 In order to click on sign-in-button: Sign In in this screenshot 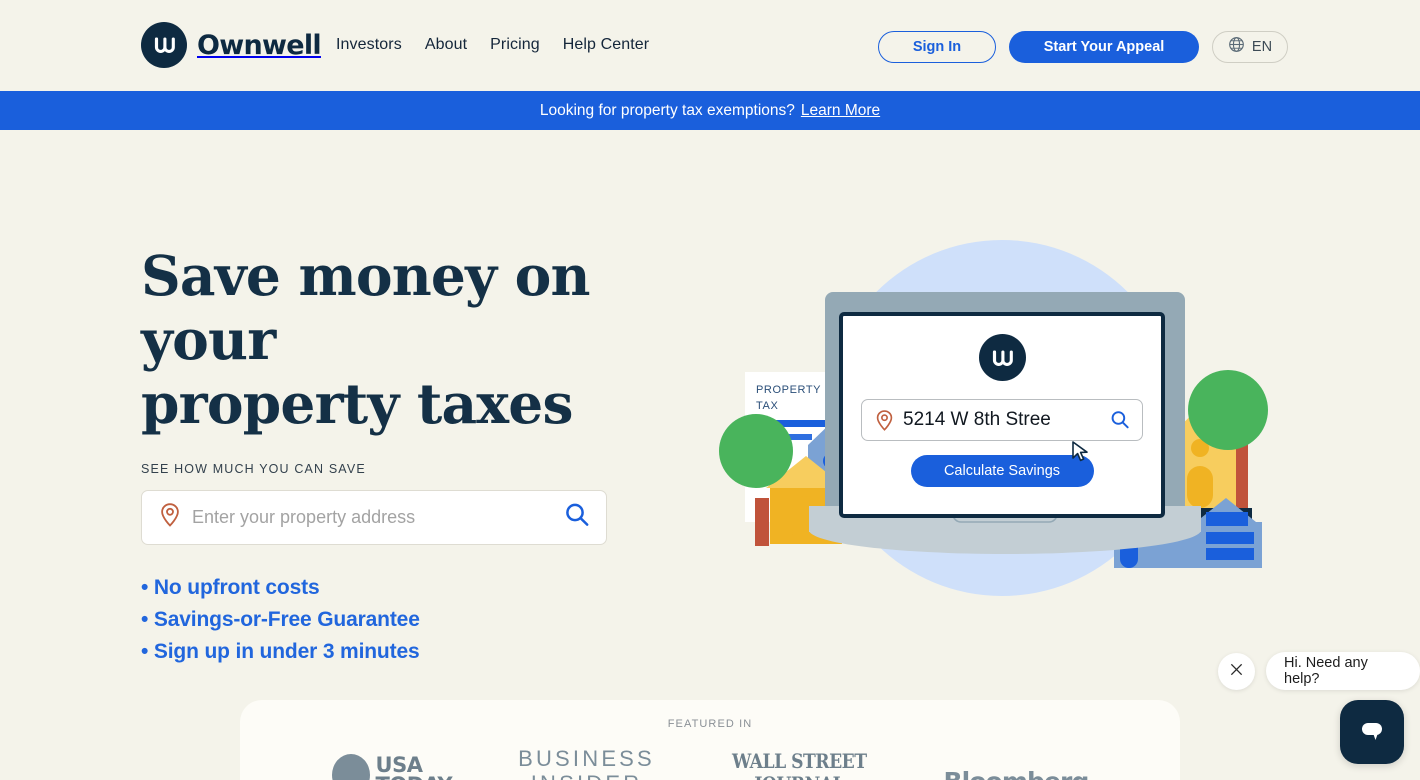, I will do `click(937, 47)`.